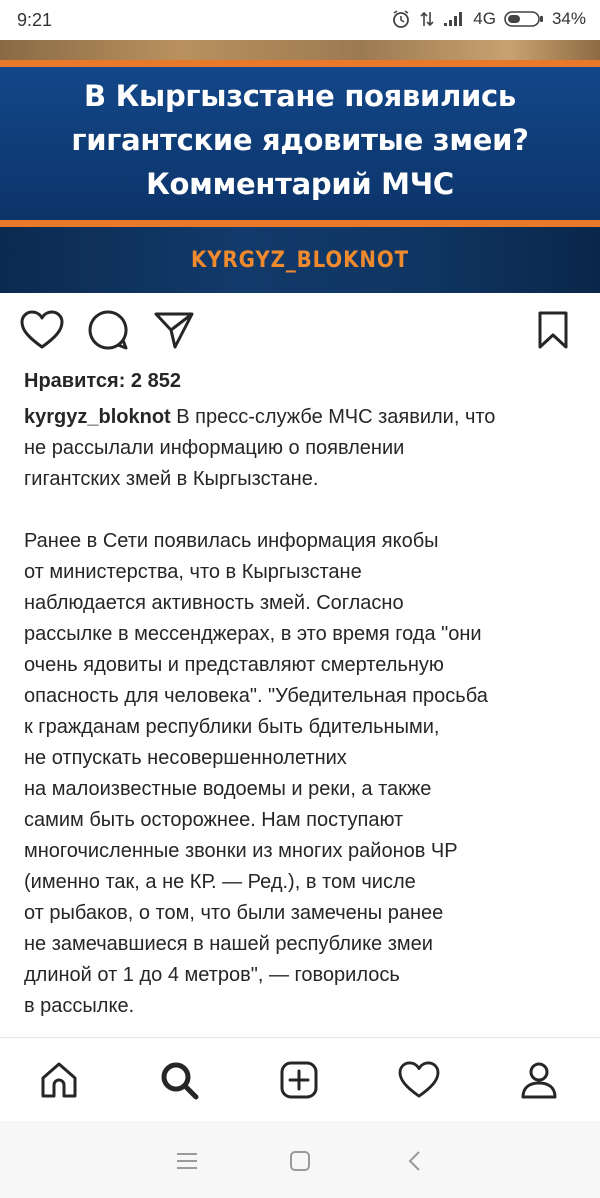 The height and width of the screenshot is (1198, 600). I want to click on share-icon, so click(174, 330).